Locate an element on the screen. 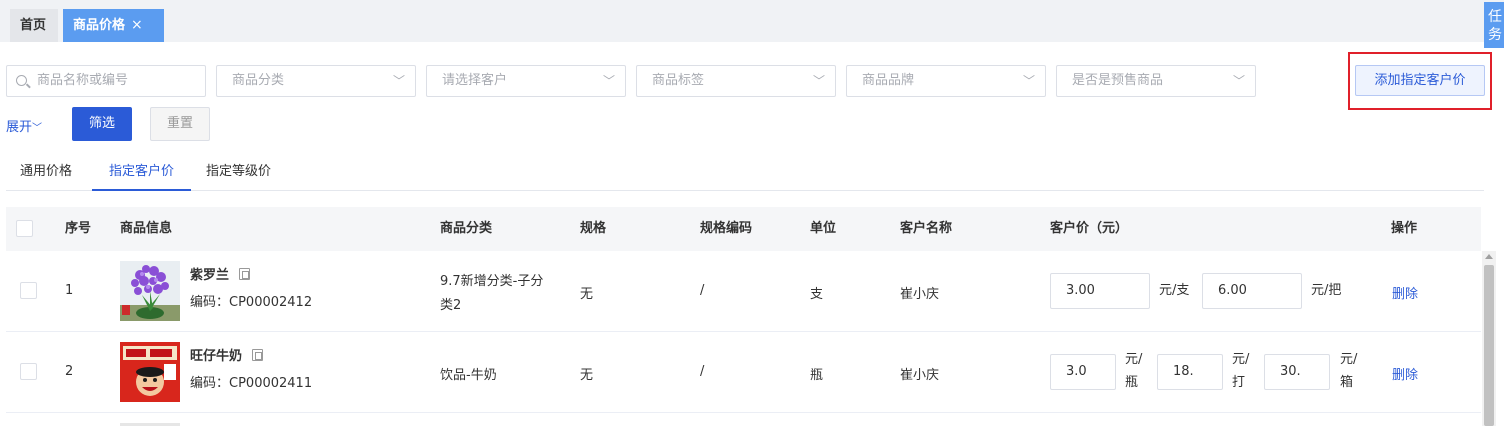 This screenshot has width=1504, height=426. unit: 支 is located at coordinates (817, 294).